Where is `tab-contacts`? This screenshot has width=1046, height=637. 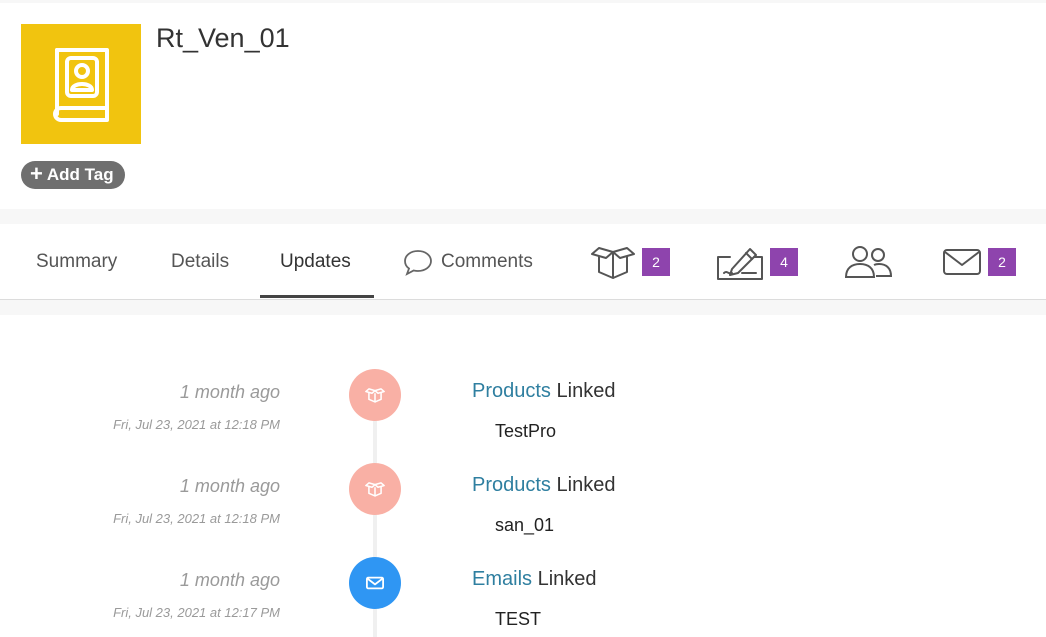
tab-contacts is located at coordinates (869, 261).